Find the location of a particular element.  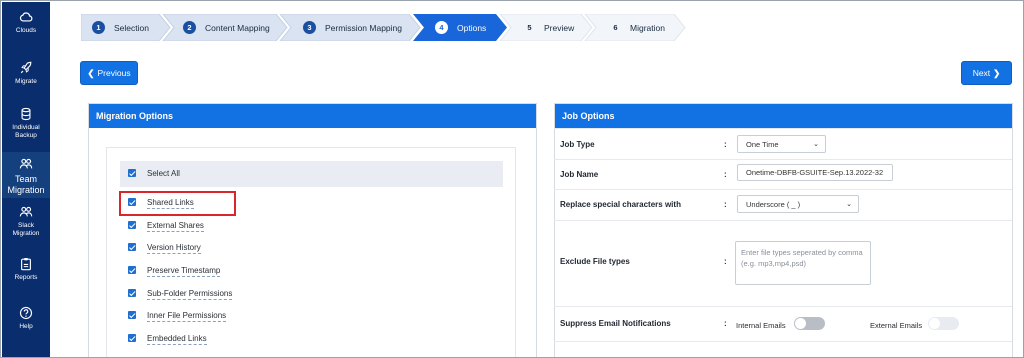

chevron-right-icon: ❯ is located at coordinates (997, 72).